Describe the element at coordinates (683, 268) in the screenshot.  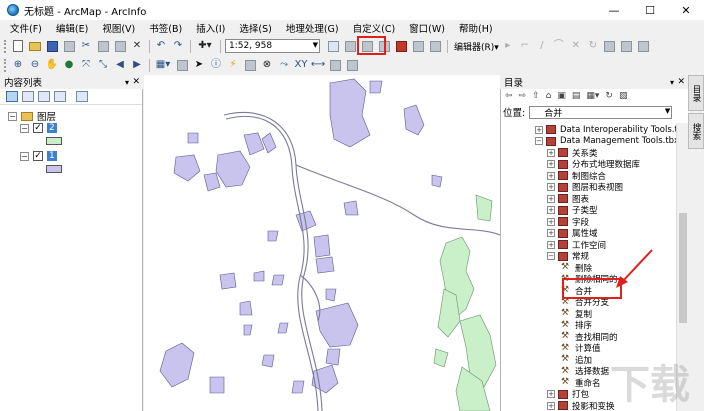
I see `scrollbar-thumb` at that location.